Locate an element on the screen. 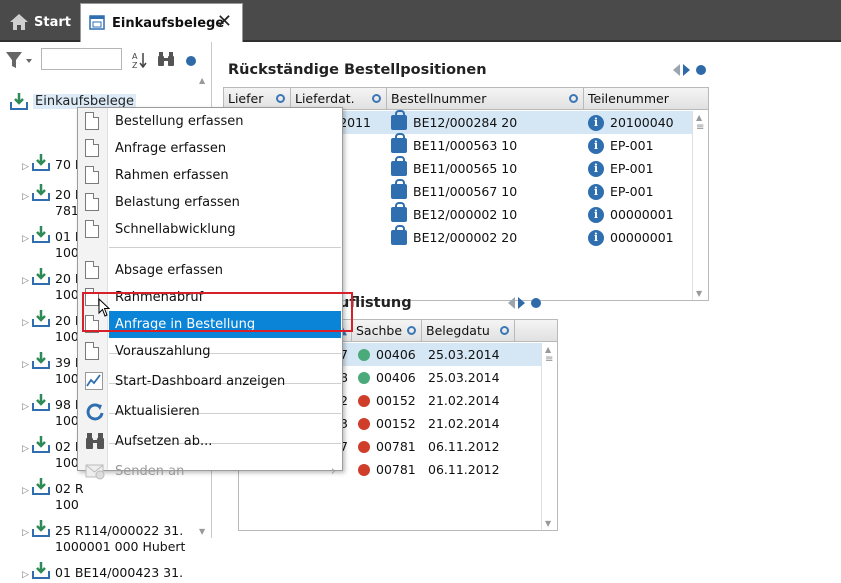 Image resolution: width=841 pixels, height=583 pixels. column-header-sachbe: Sachbe is located at coordinates (387, 331).